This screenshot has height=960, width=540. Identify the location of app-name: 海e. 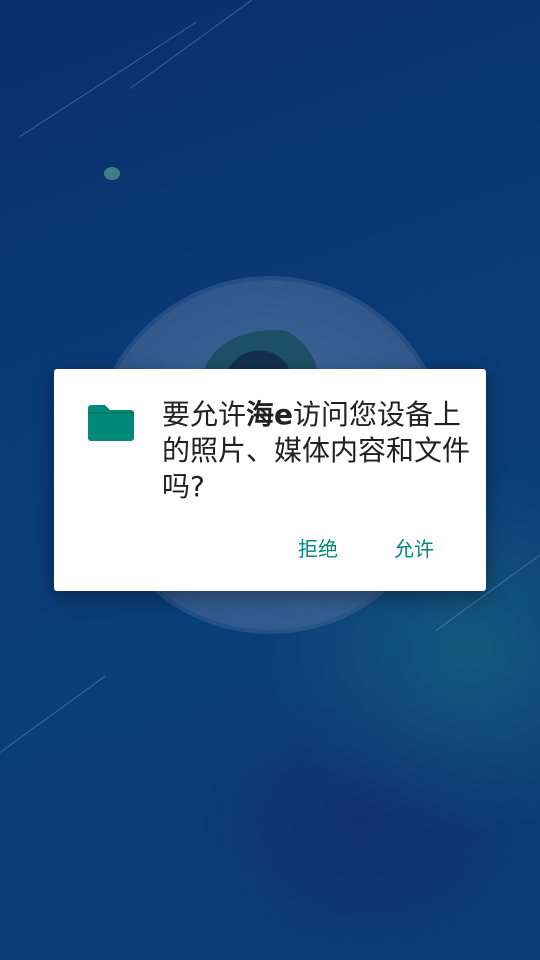
(270, 414).